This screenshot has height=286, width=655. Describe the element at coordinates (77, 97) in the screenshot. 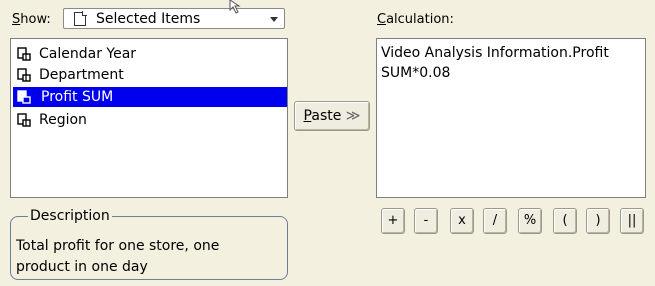

I see `list-item-label: Profit SUM` at that location.